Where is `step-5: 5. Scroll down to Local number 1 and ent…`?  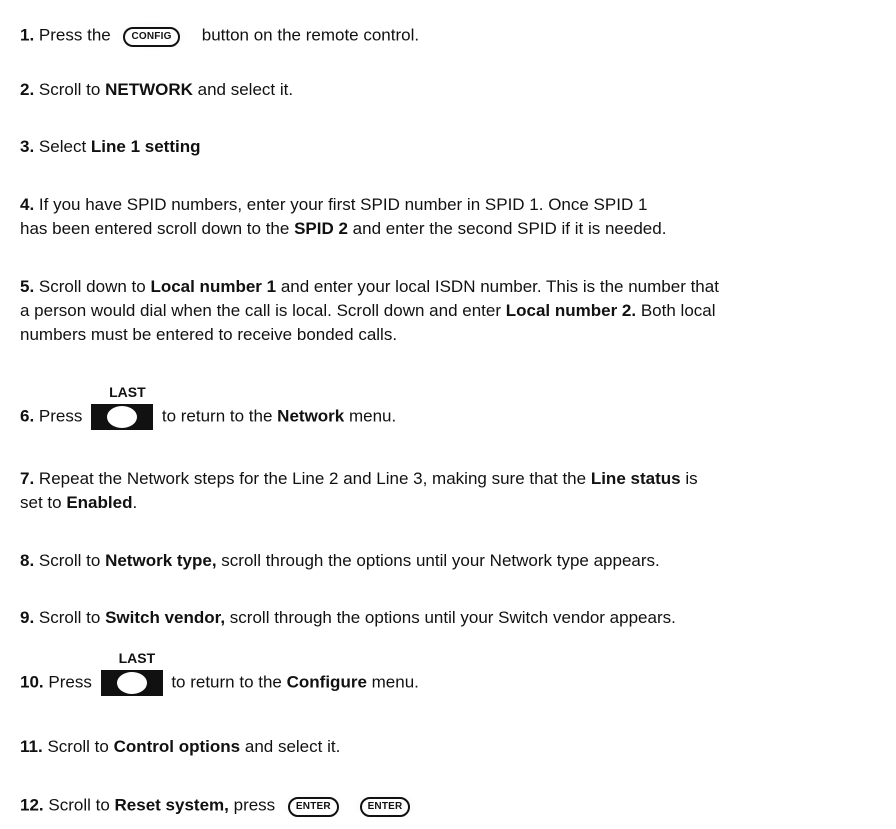 step-5: 5. Scroll down to Local number 1 and ent… is located at coordinates (456, 311).